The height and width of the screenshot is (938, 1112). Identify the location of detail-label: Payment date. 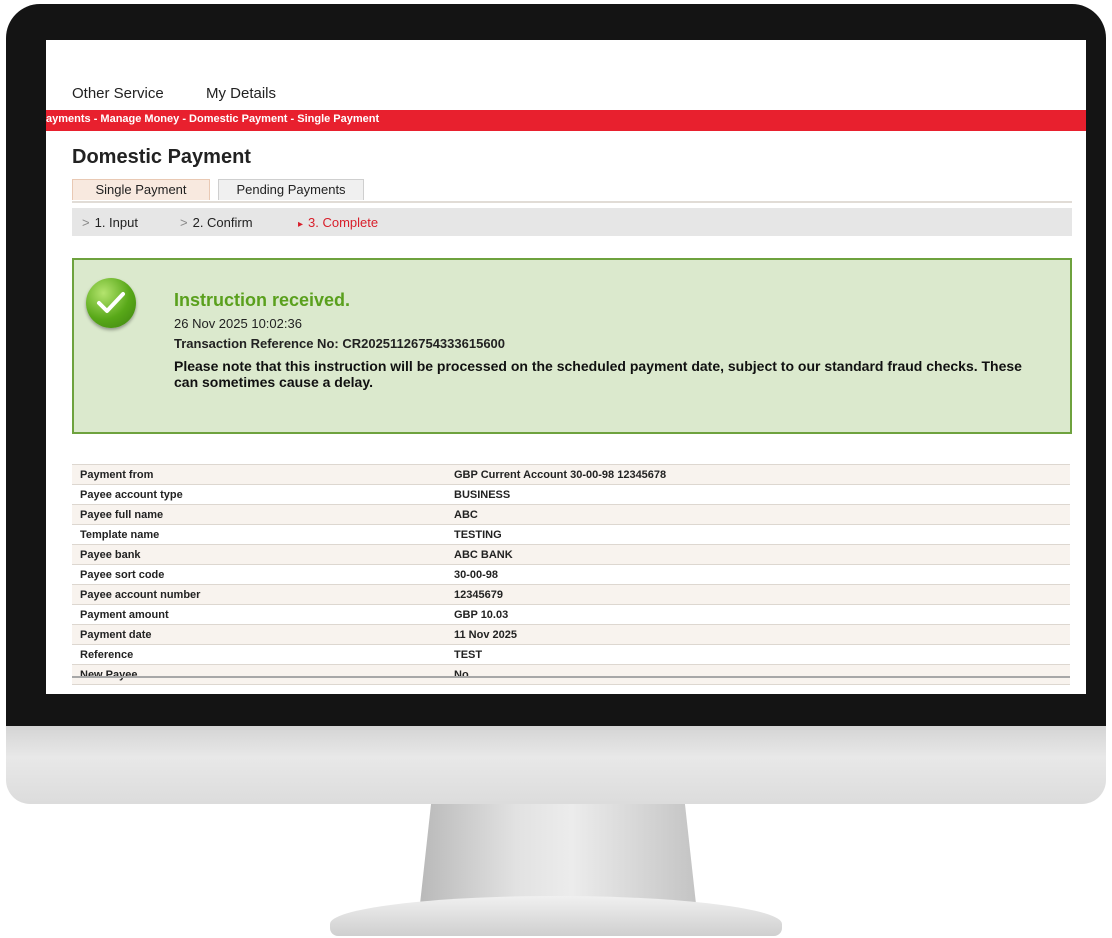
(259, 634).